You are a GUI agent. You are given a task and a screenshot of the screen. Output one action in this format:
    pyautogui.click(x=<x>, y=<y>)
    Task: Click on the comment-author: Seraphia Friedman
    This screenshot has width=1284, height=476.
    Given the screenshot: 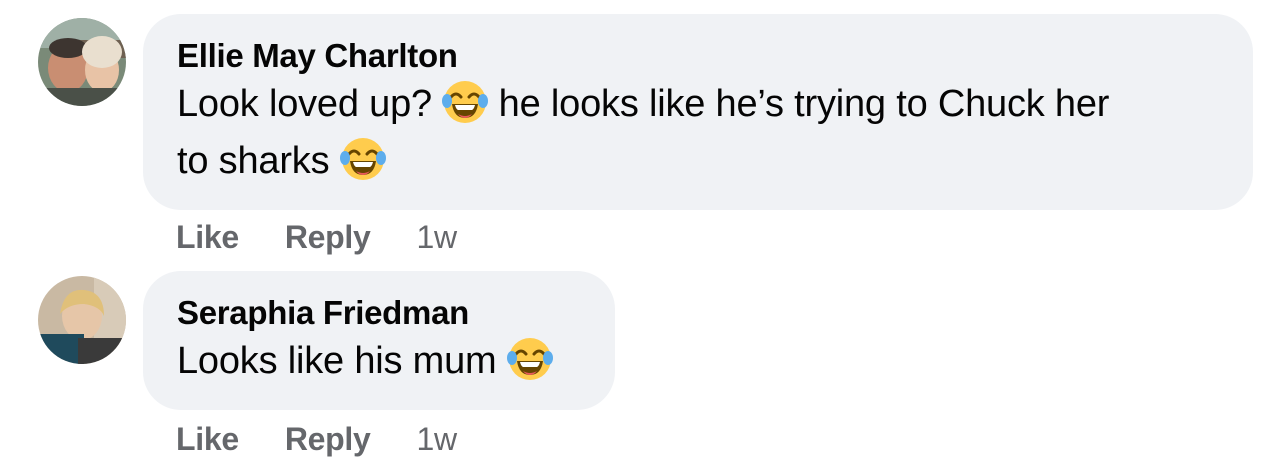 What is the action you would take?
    pyautogui.click(x=379, y=313)
    